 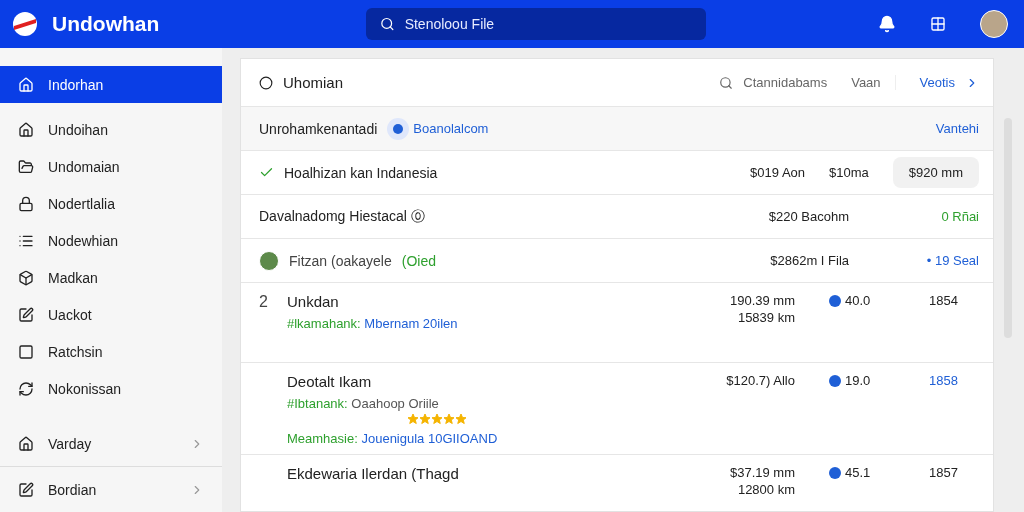 What do you see at coordinates (26, 166) in the screenshot?
I see `folder-icon` at bounding box center [26, 166].